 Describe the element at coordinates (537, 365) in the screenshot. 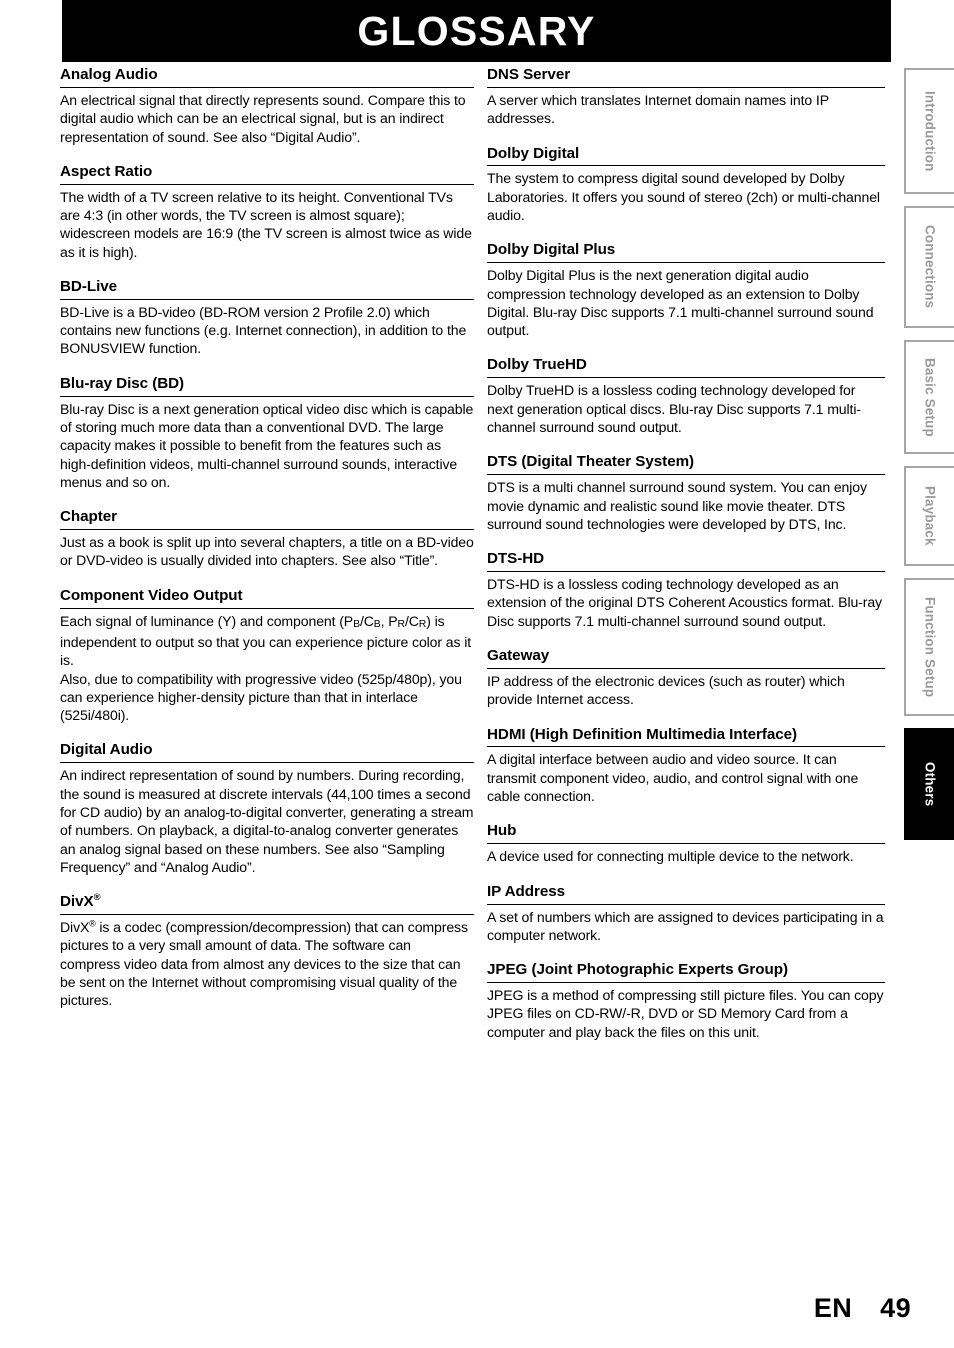

I see `glossary-term: Dolby TrueHD` at that location.